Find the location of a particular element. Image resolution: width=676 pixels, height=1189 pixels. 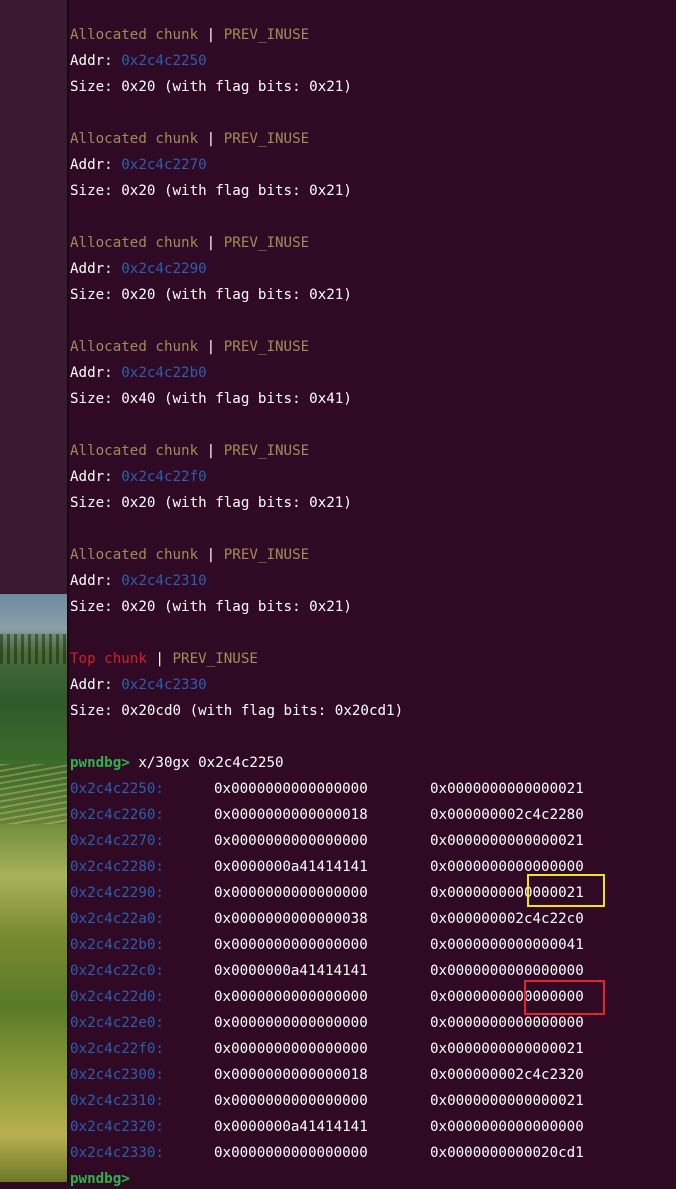

top-chunk-kind: Top chunk is located at coordinates (108, 659).